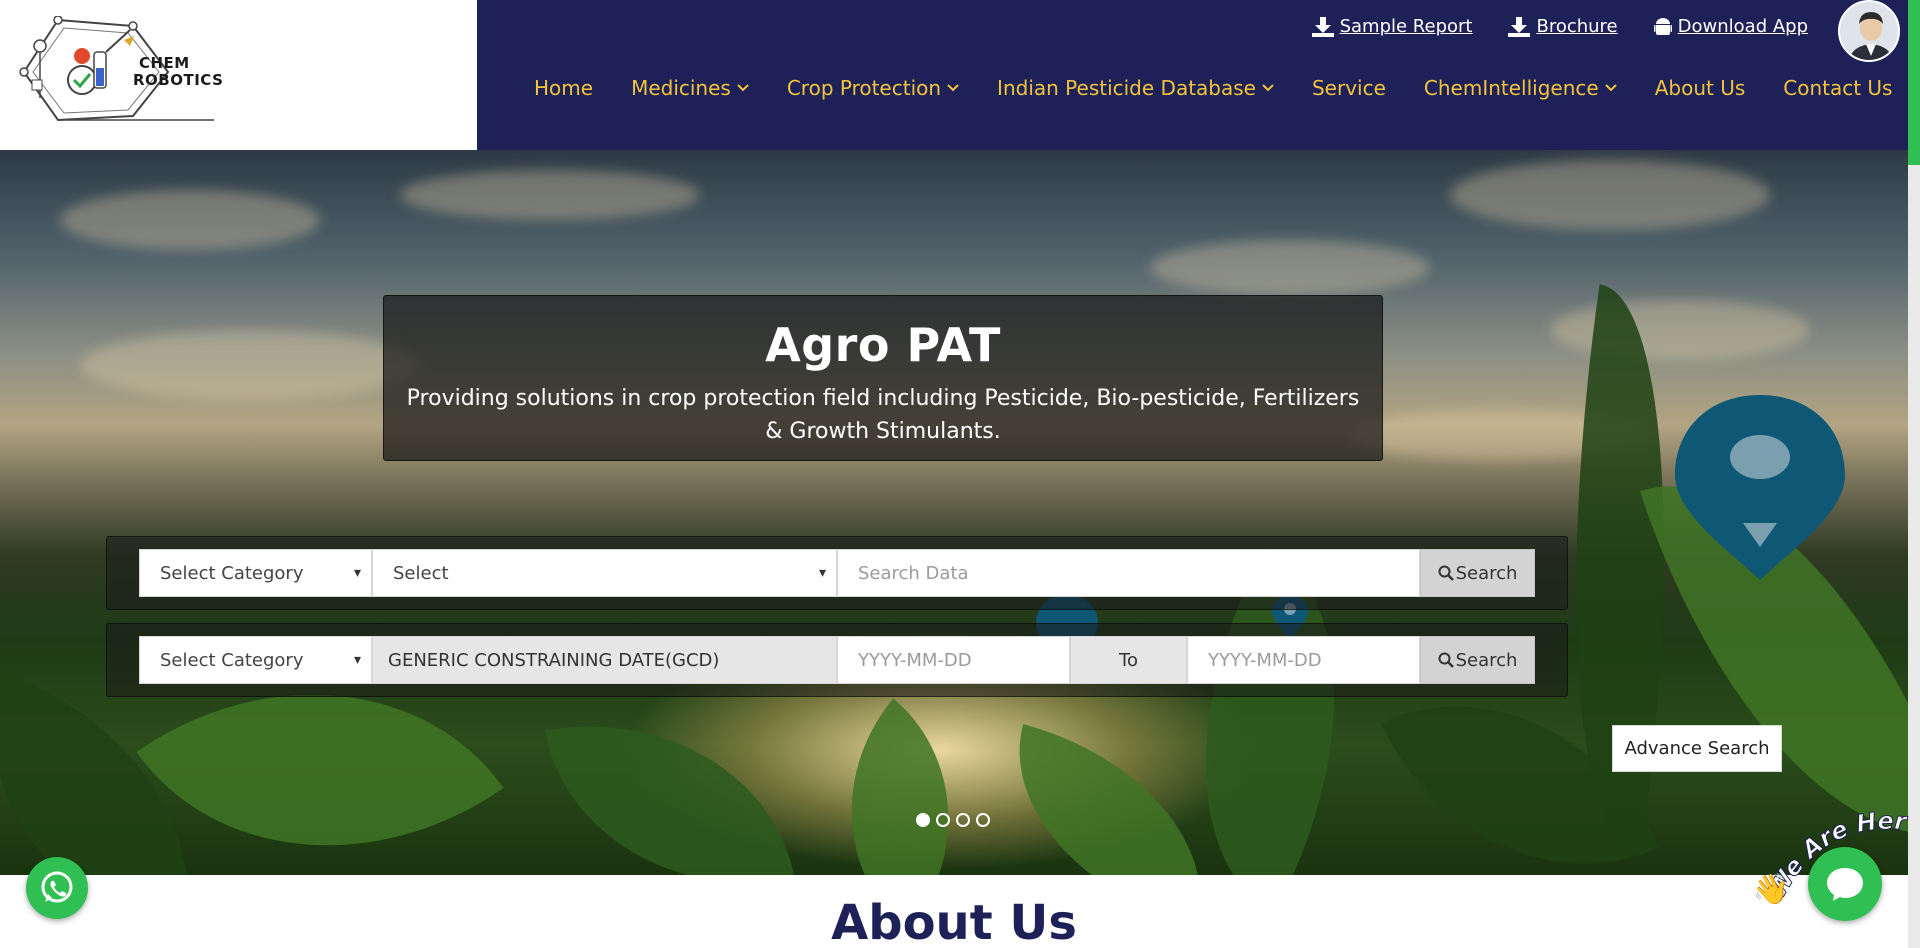 This screenshot has width=1920, height=948. What do you see at coordinates (1697, 748) in the screenshot?
I see `advance-search-button: Advance Search` at bounding box center [1697, 748].